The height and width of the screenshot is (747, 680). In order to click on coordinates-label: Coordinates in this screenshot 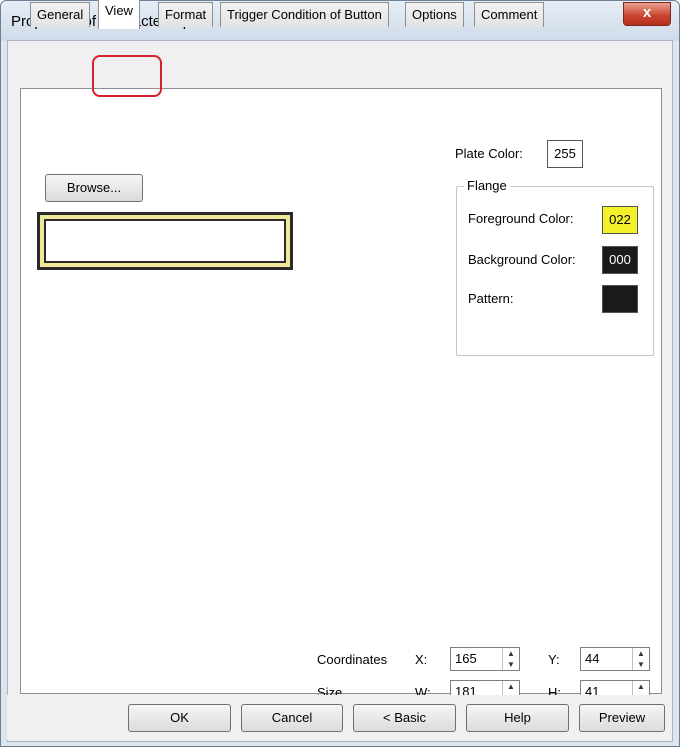, I will do `click(352, 659)`.